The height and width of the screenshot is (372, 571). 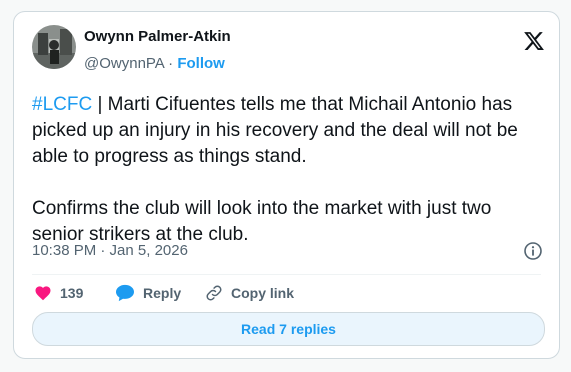 I want to click on info-icon, so click(x=533, y=251).